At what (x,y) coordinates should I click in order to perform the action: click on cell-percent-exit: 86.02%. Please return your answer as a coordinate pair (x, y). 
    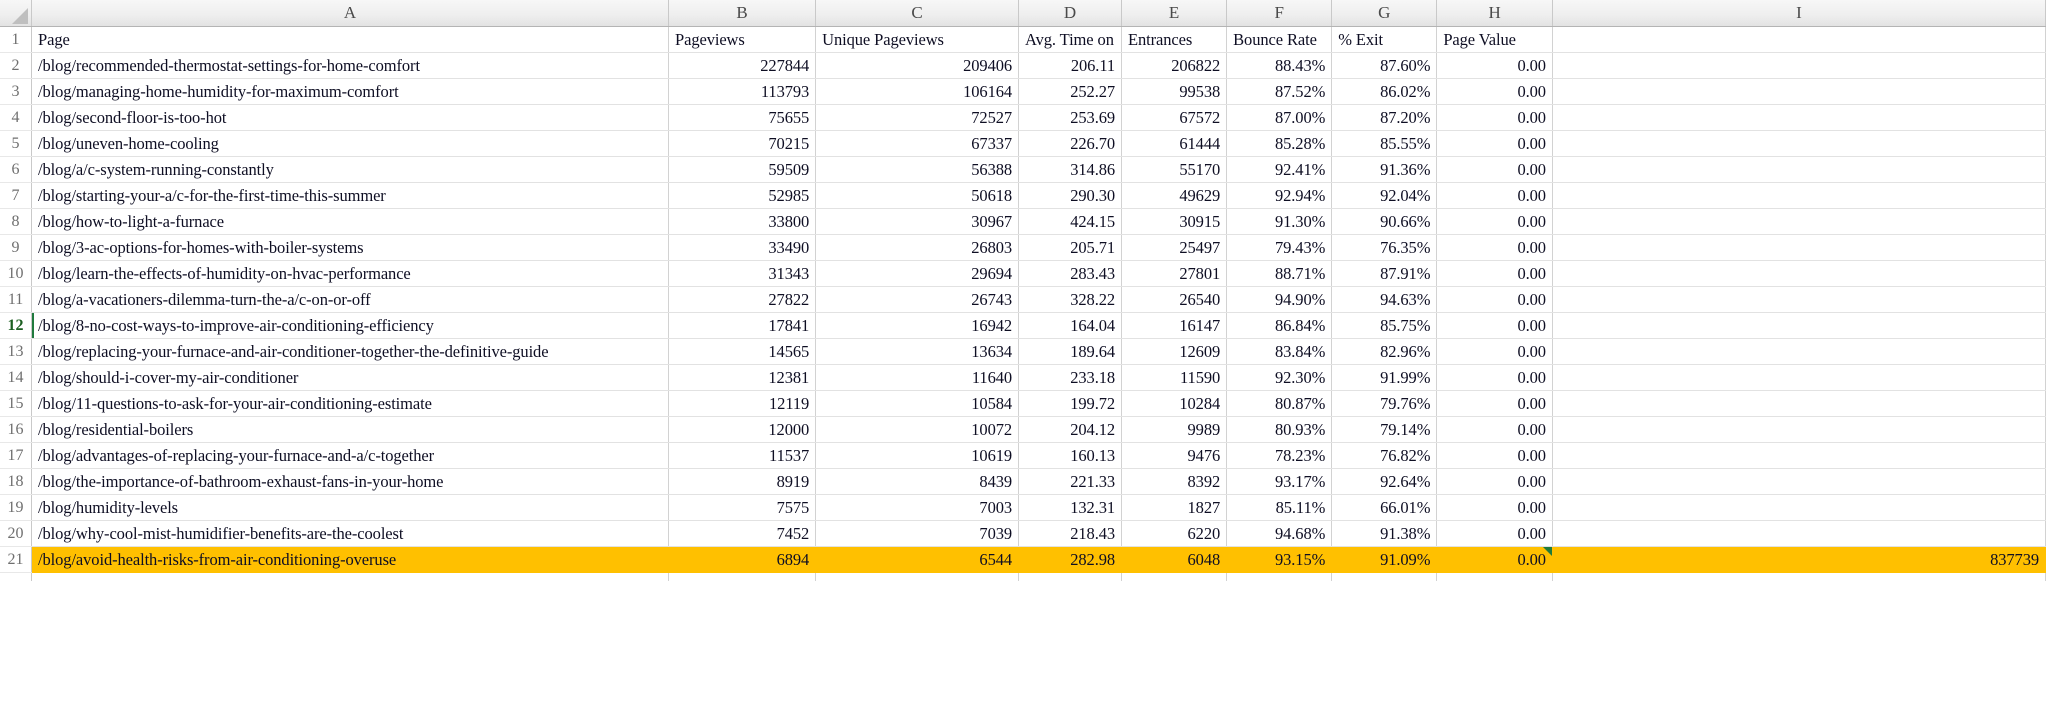
    Looking at the image, I should click on (1384, 91).